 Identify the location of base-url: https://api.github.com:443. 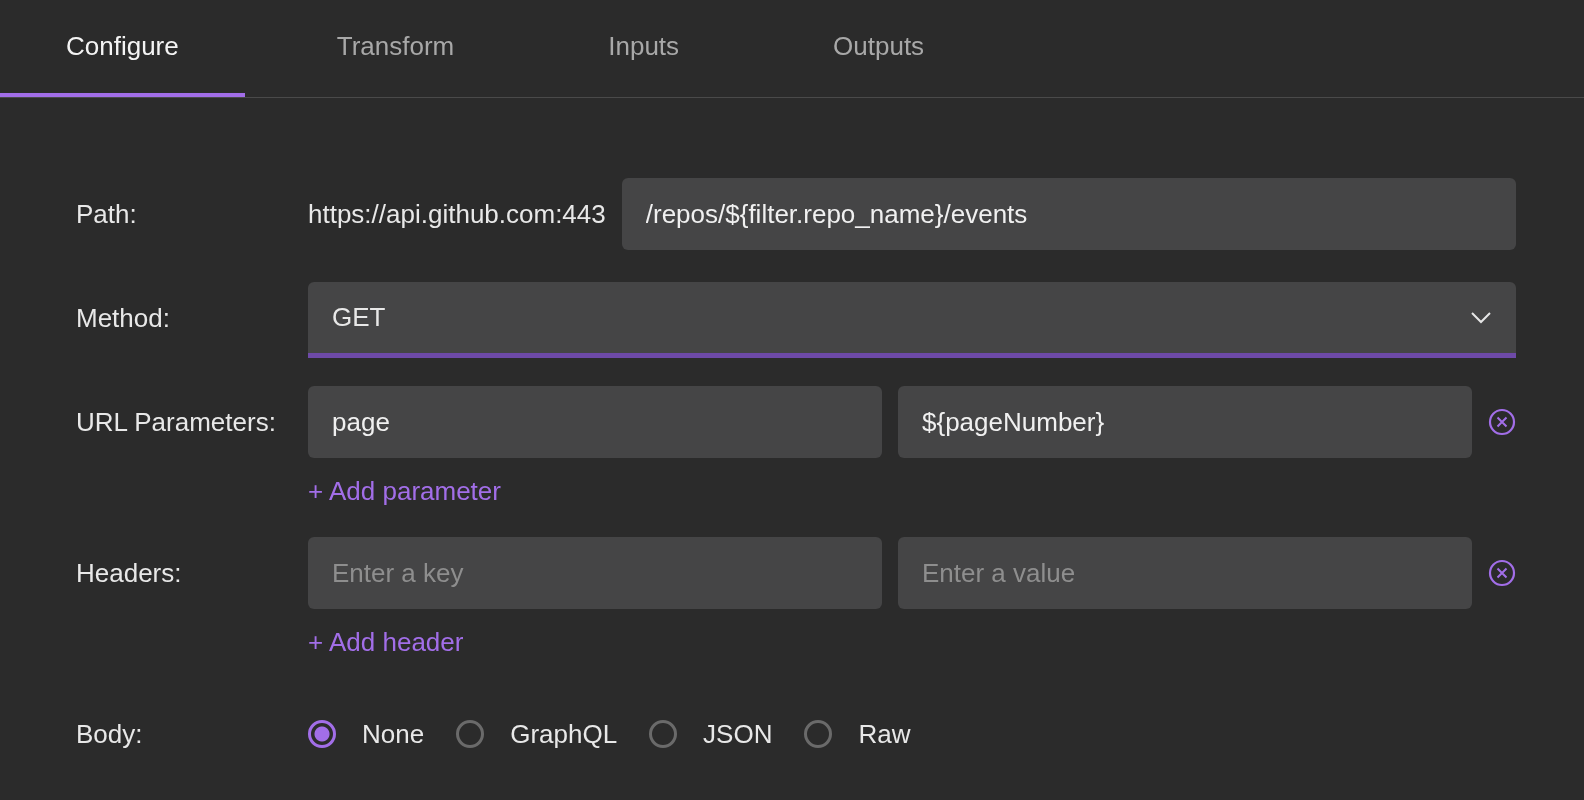
(457, 214).